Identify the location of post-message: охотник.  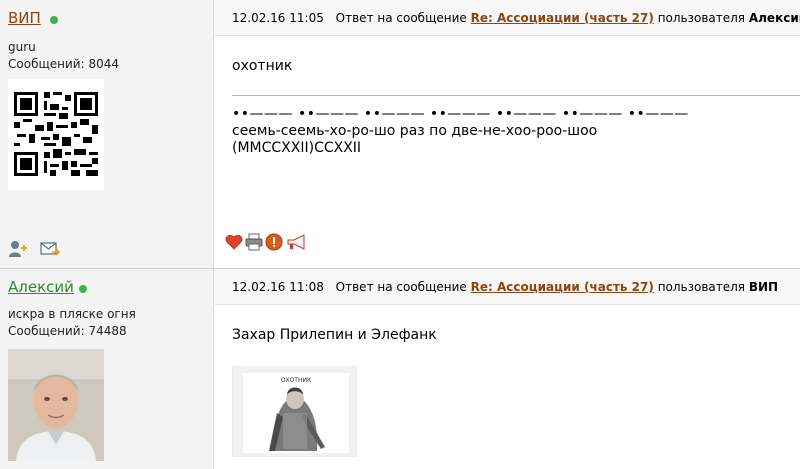
(262, 66).